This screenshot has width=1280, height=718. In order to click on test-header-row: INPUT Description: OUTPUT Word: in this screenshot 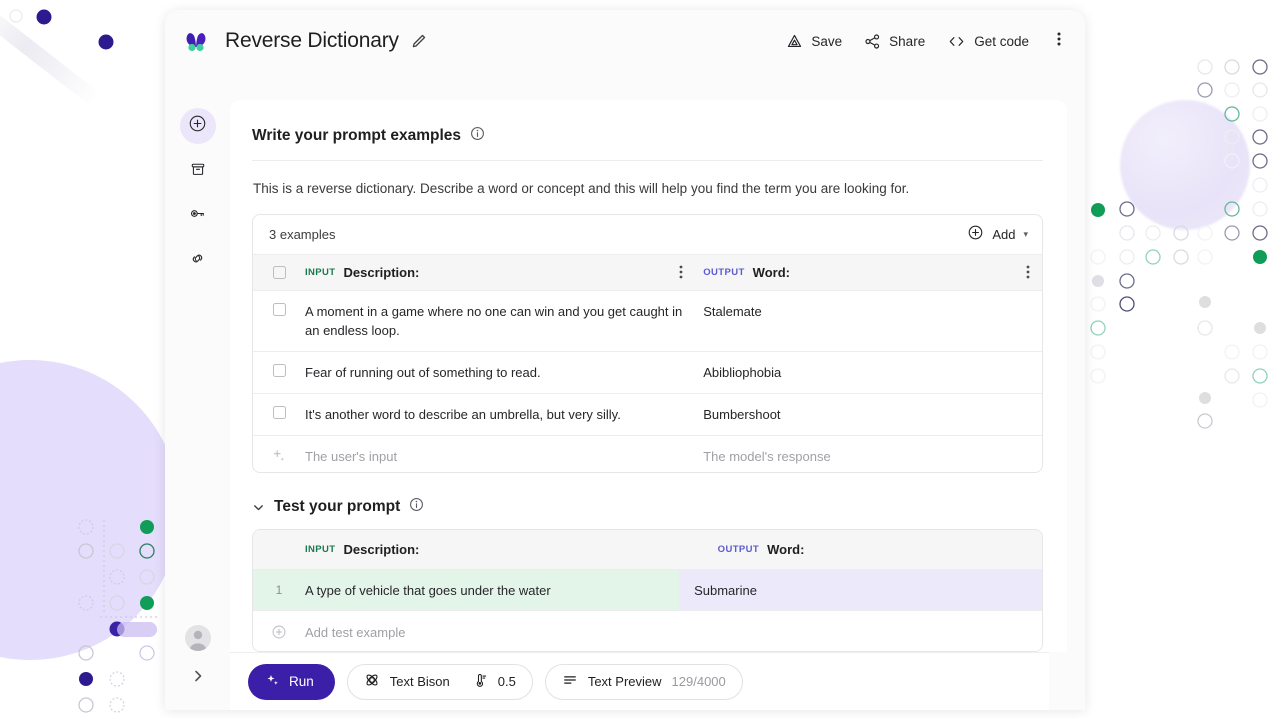, I will do `click(647, 550)`.